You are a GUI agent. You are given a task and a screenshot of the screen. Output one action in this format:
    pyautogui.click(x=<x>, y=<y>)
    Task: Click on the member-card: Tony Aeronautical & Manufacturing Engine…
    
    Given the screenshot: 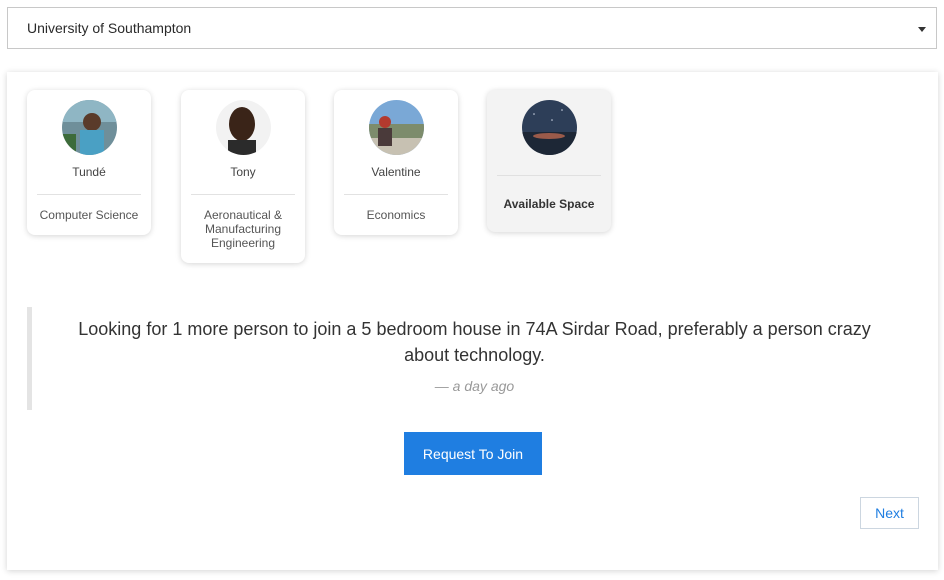 What is the action you would take?
    pyautogui.click(x=243, y=176)
    